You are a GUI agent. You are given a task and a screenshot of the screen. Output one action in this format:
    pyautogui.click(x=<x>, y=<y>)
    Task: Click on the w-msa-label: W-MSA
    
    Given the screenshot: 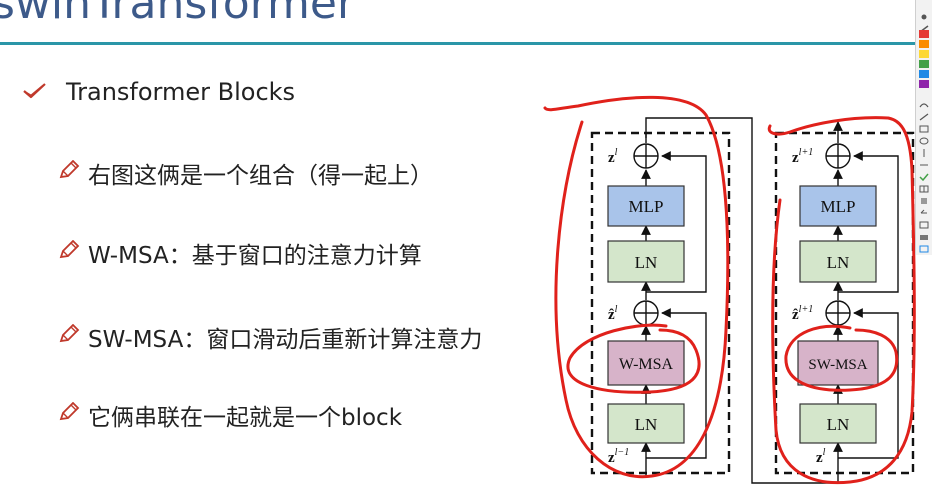 What is the action you would take?
    pyautogui.click(x=646, y=364)
    